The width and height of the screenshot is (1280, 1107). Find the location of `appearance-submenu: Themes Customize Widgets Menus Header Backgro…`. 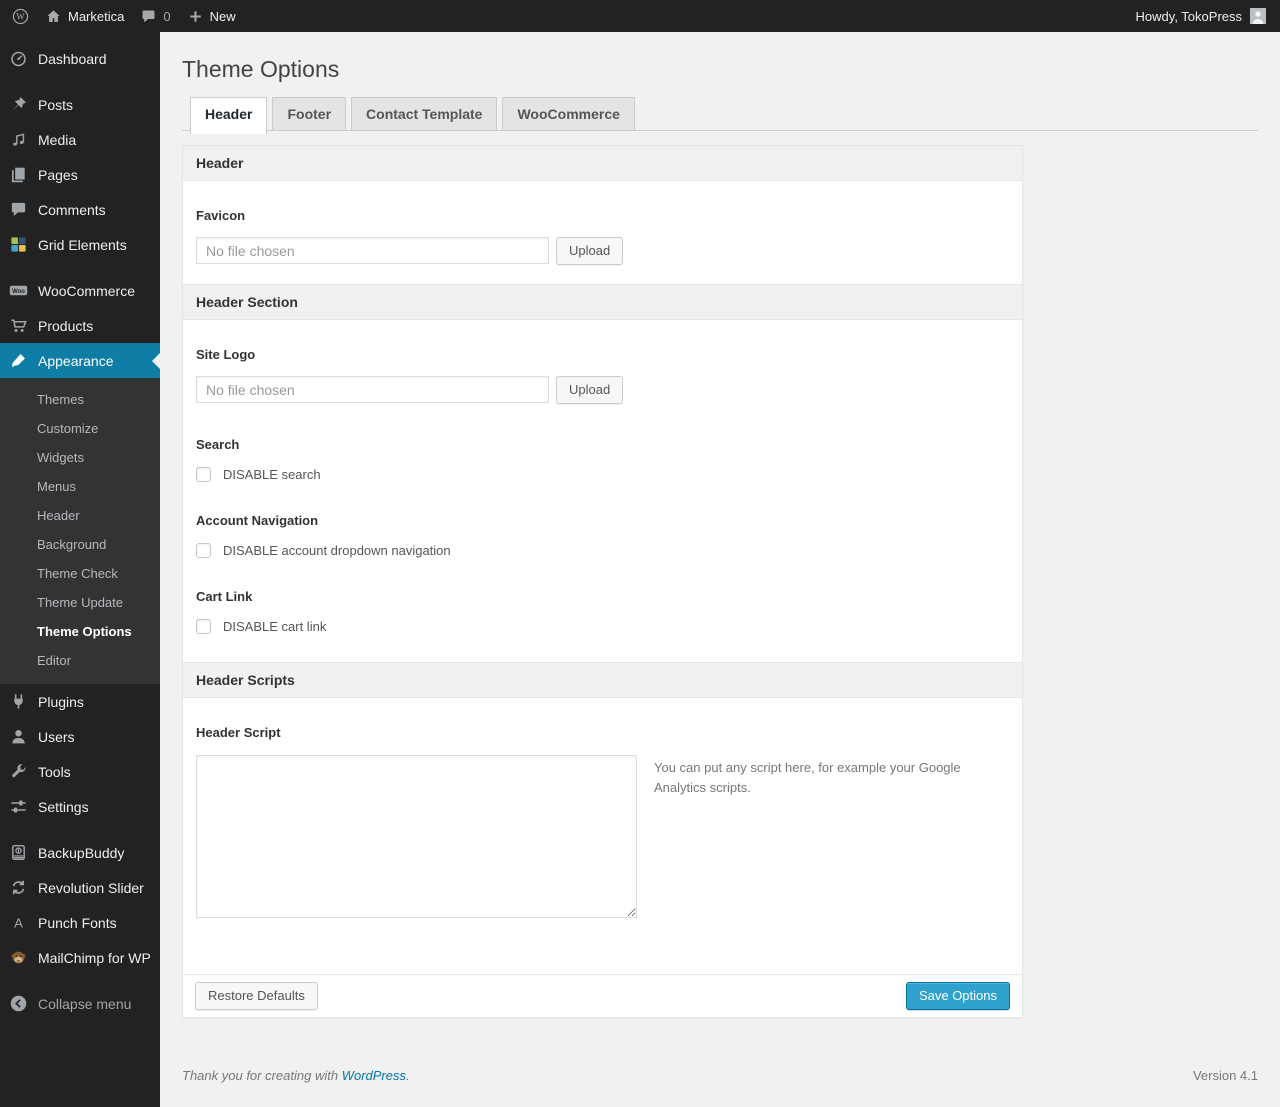

appearance-submenu: Themes Customize Widgets Menus Header Backgro… is located at coordinates (80, 531).